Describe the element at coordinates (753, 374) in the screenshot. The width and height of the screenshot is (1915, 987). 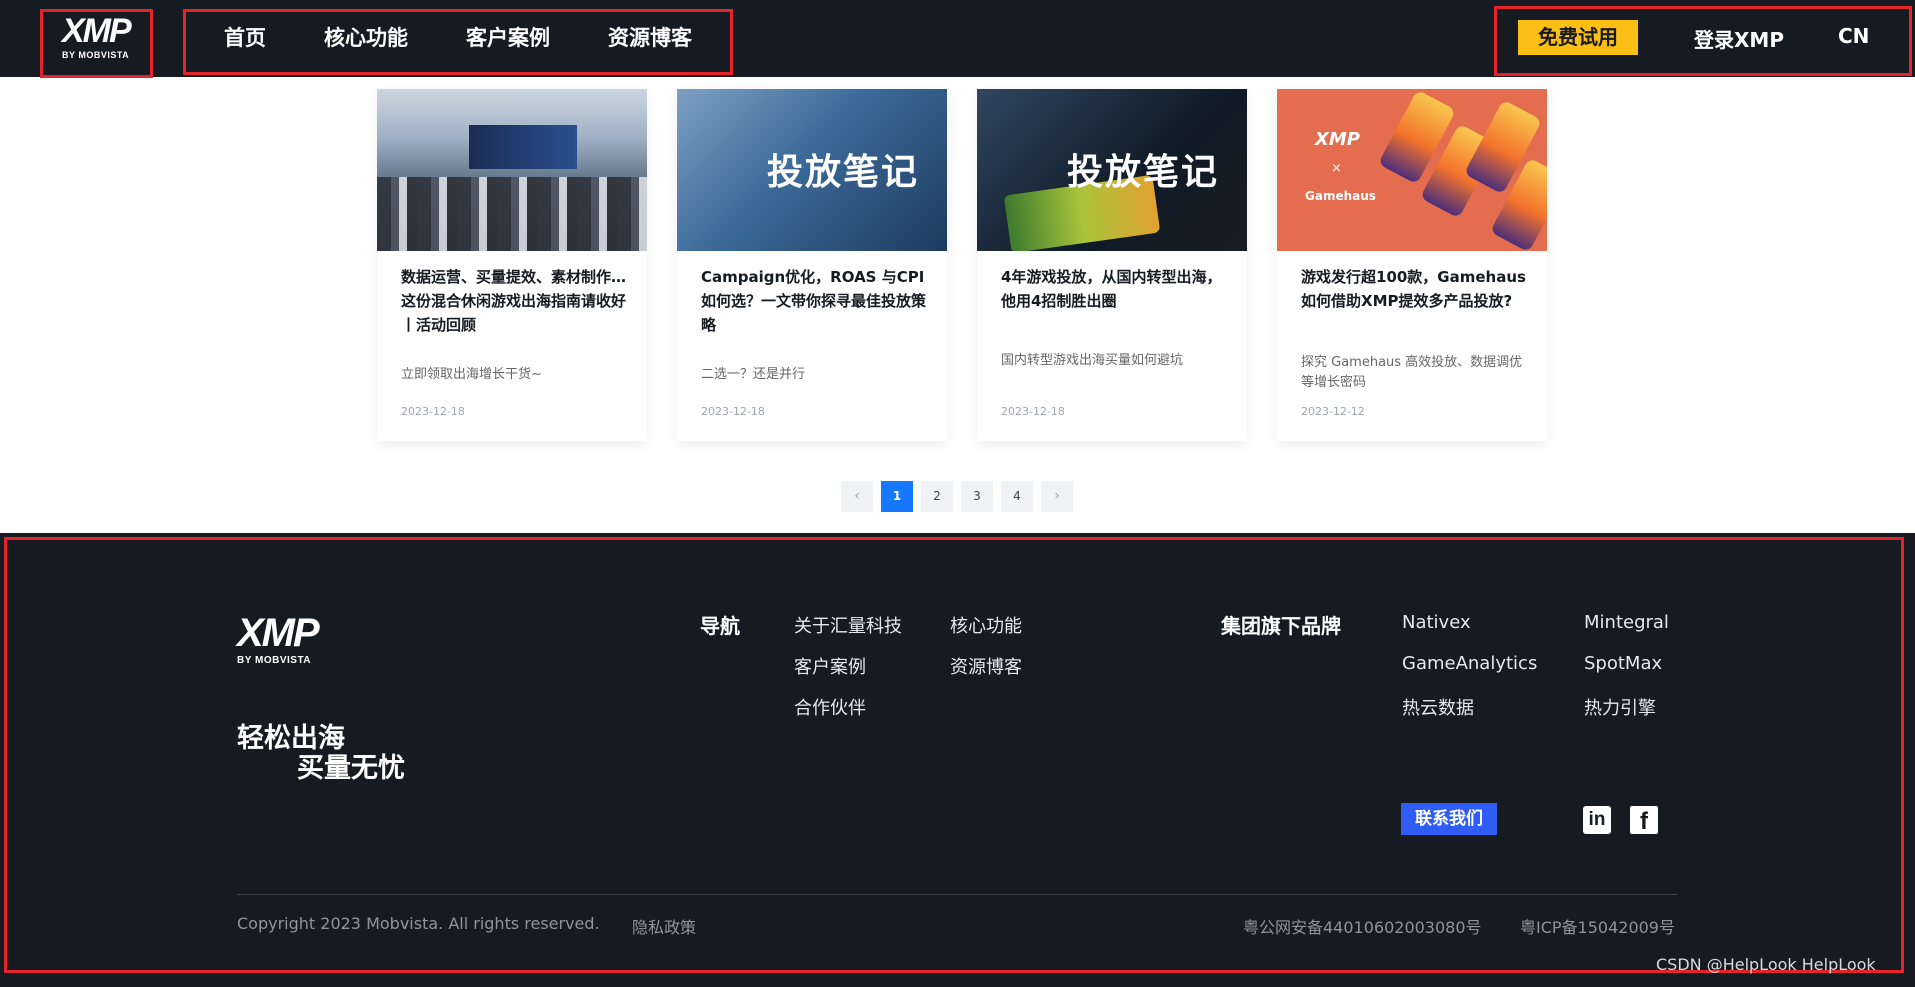
I see `card-description: 二选一？还是并行` at that location.